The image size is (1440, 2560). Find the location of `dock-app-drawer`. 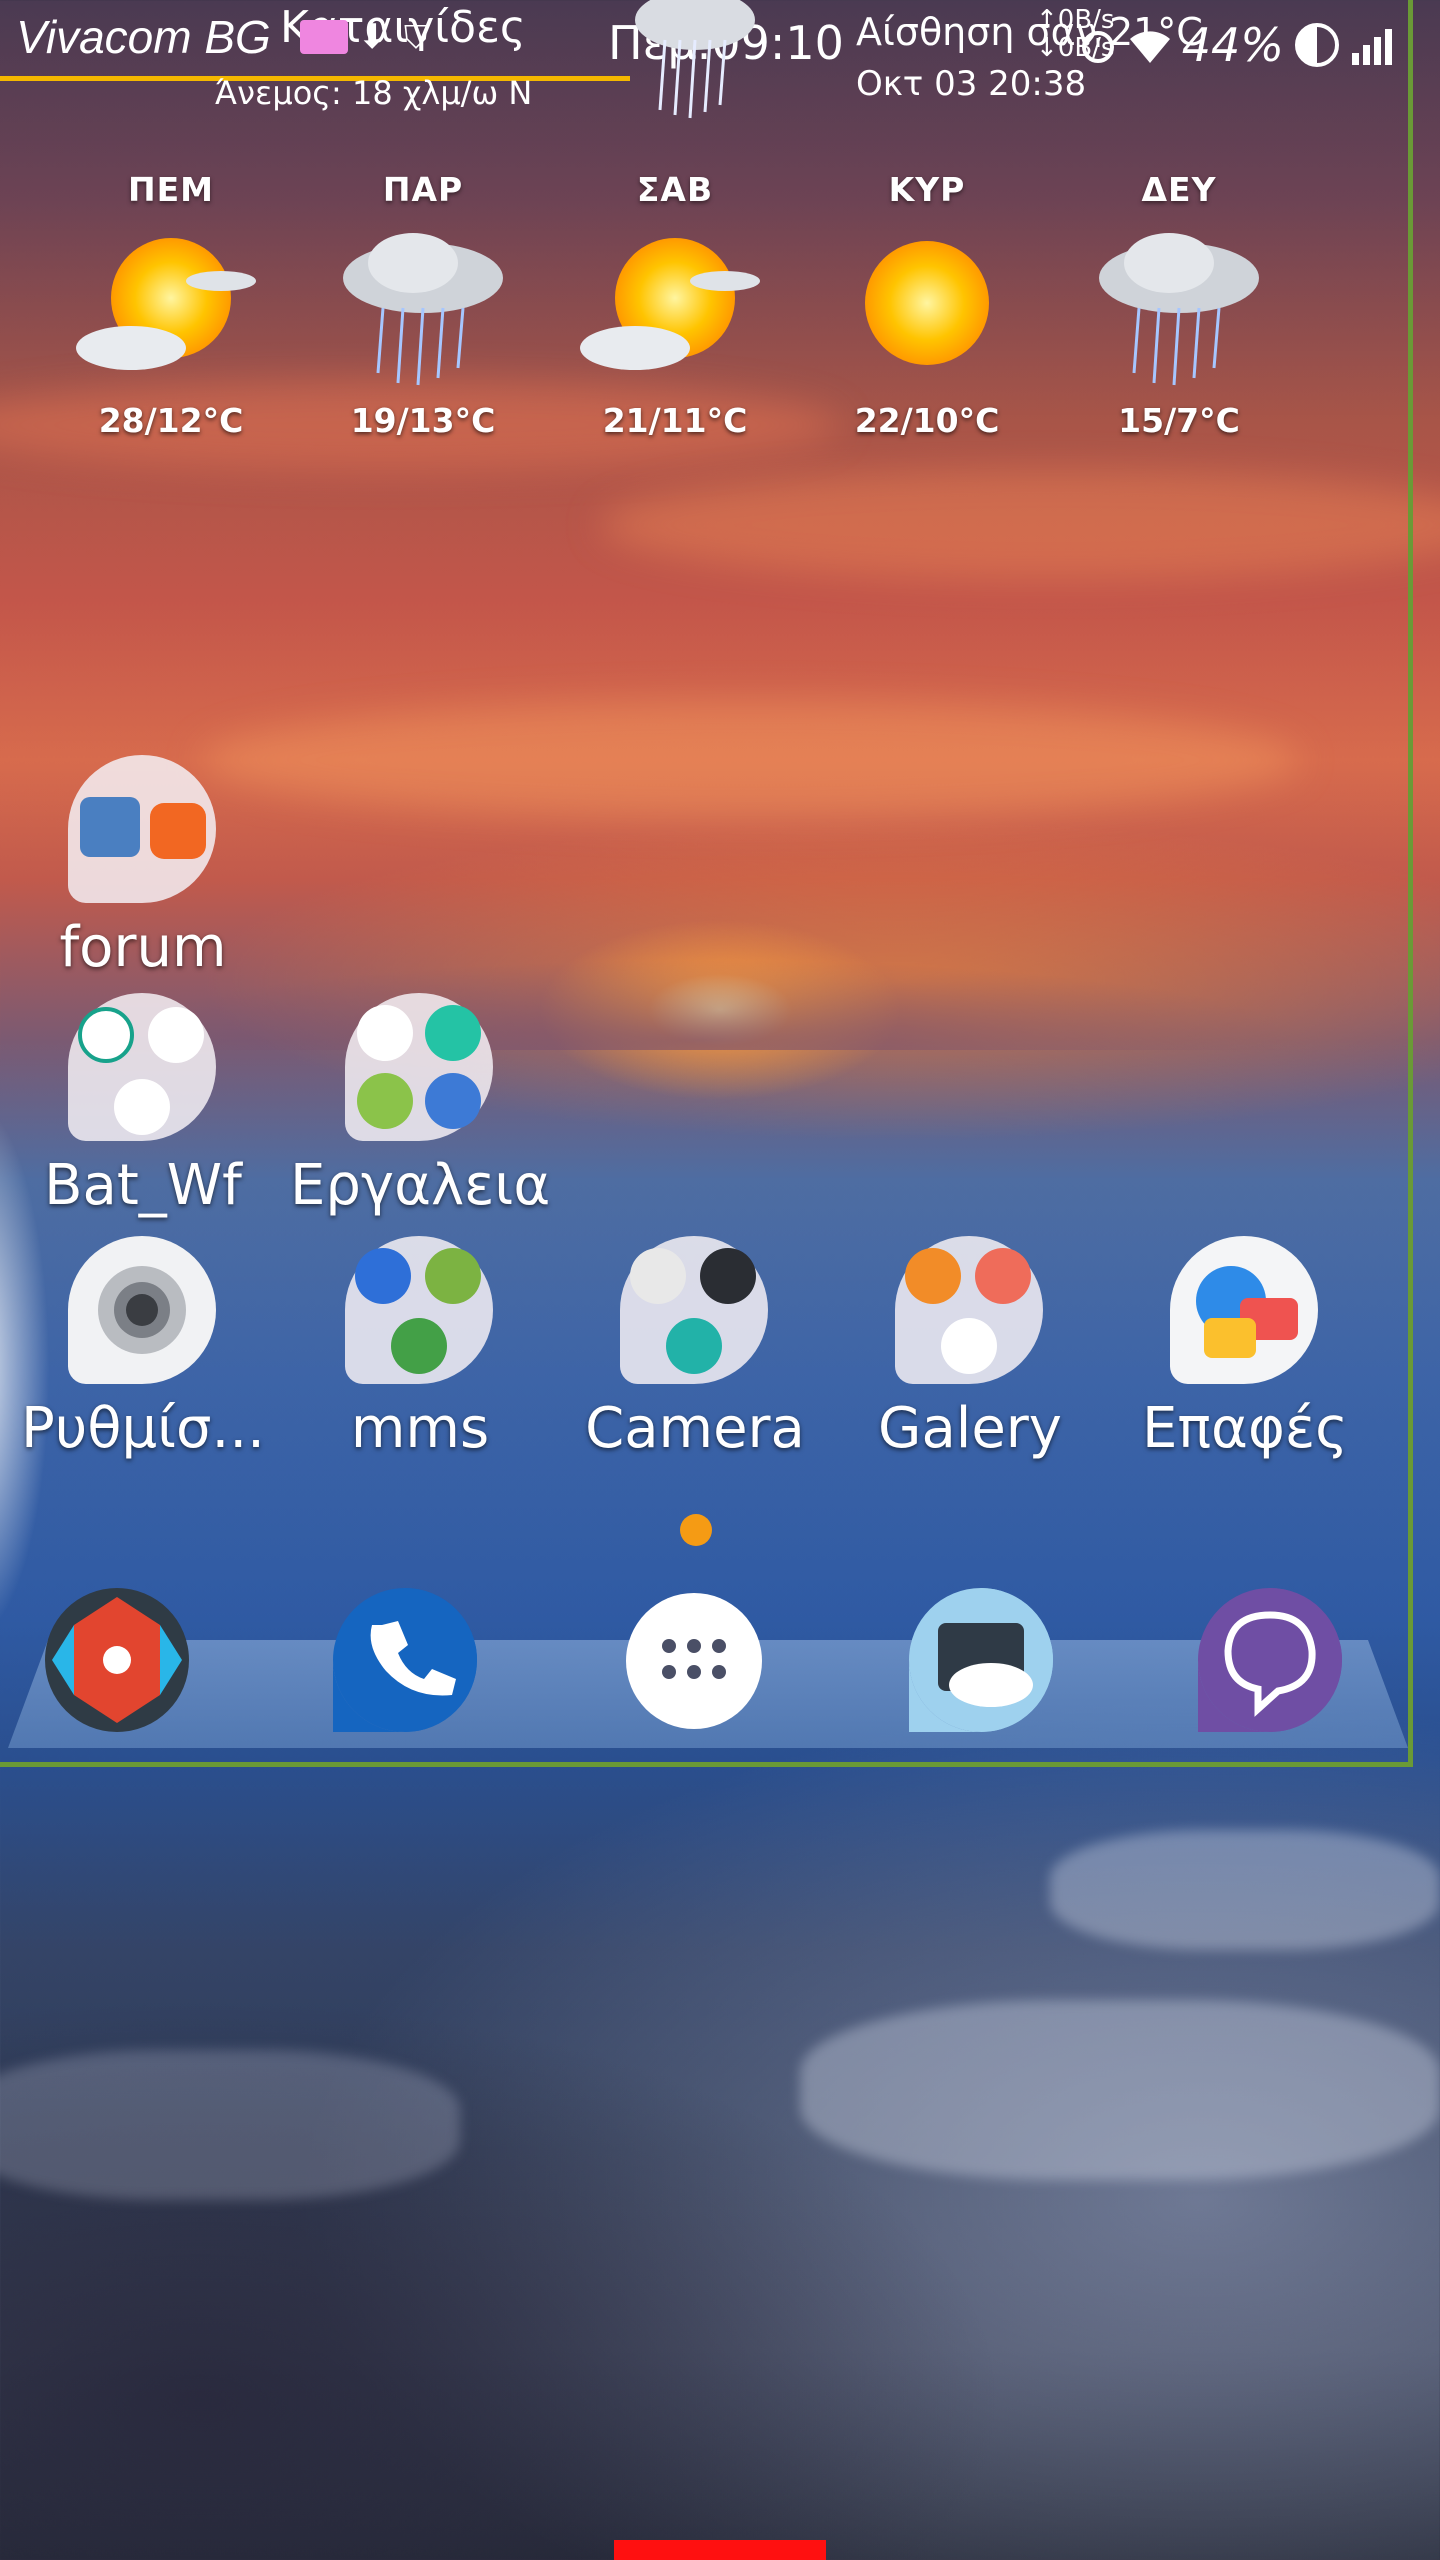

dock-app-drawer is located at coordinates (694, 1661).